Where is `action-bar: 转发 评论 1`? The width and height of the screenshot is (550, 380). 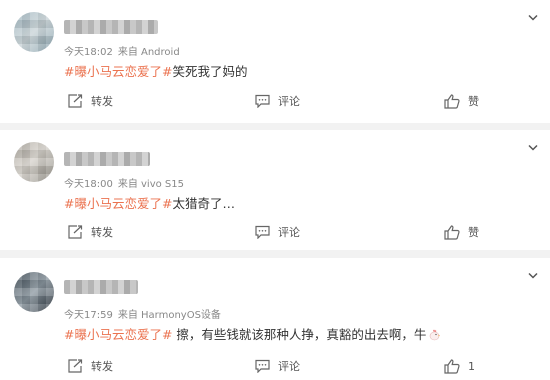 action-bar: 转发 评论 1 is located at coordinates (275, 366).